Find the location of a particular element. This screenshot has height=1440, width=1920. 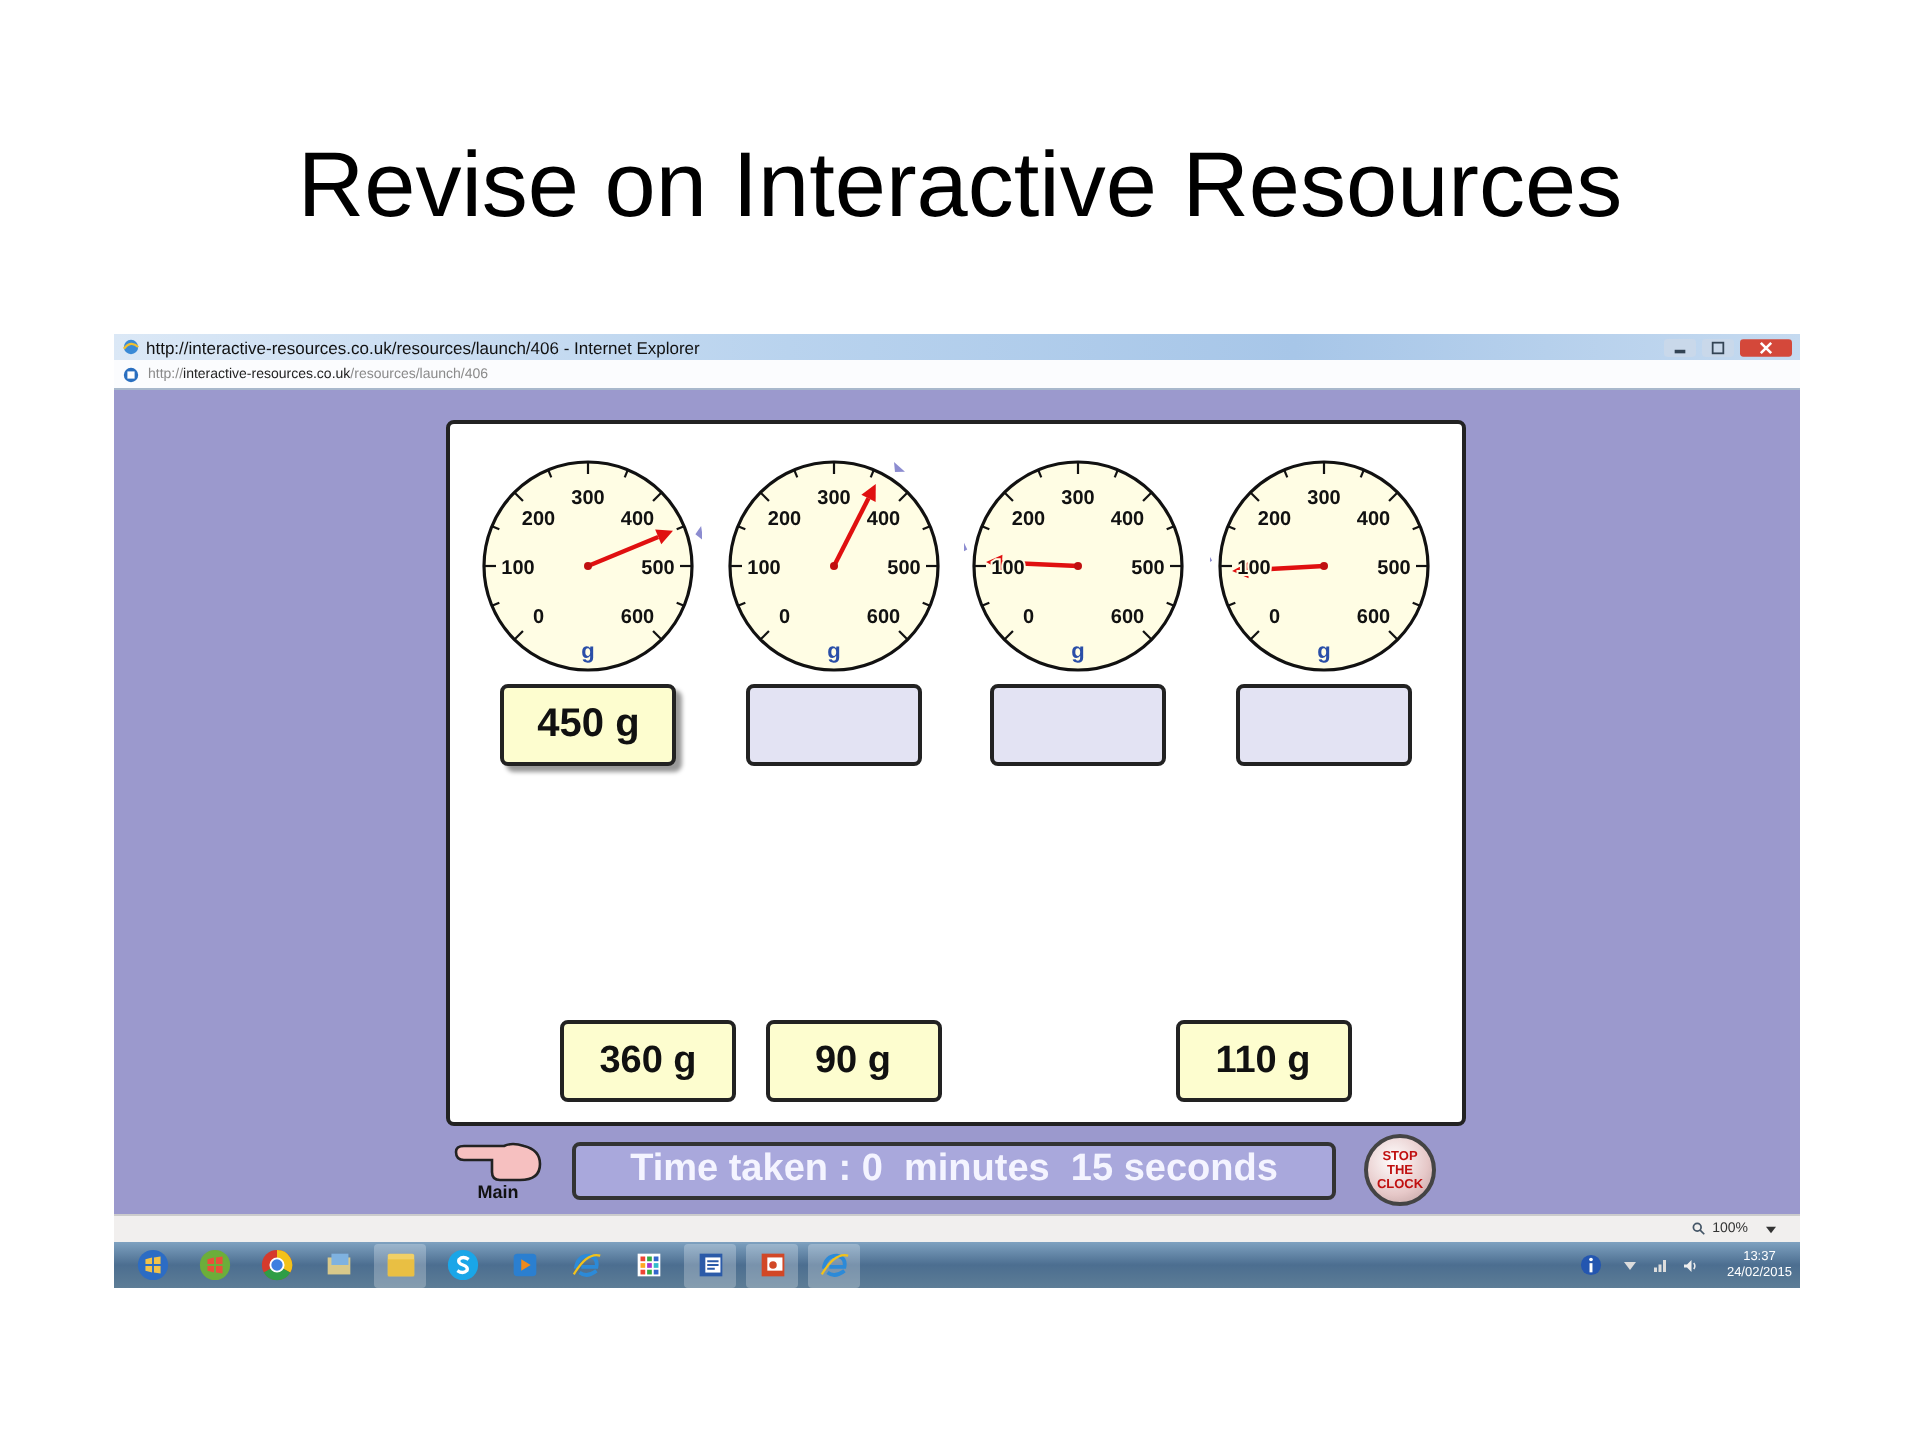

signal-icon is located at coordinates (1660, 1265).